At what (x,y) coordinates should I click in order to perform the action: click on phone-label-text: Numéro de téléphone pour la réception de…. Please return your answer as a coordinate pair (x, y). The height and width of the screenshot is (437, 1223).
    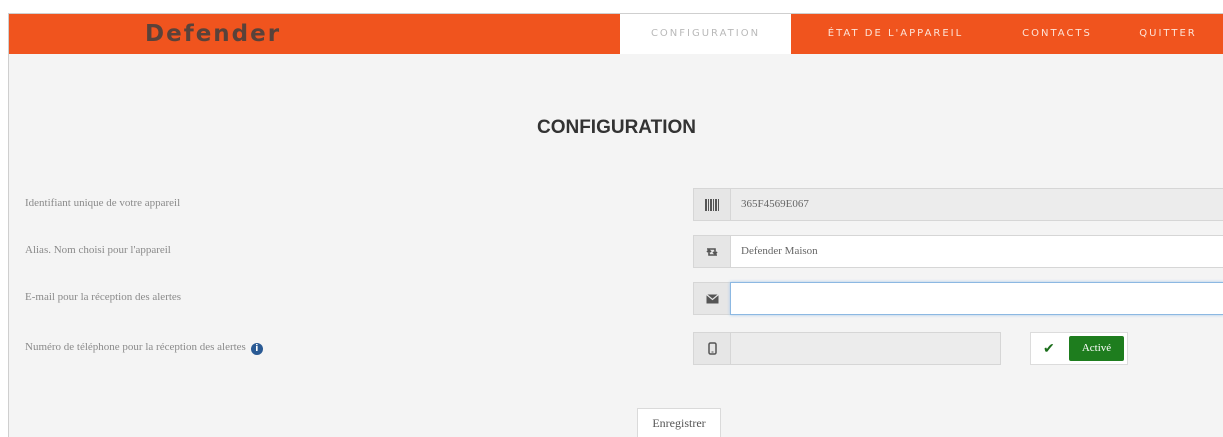
    Looking at the image, I should click on (135, 347).